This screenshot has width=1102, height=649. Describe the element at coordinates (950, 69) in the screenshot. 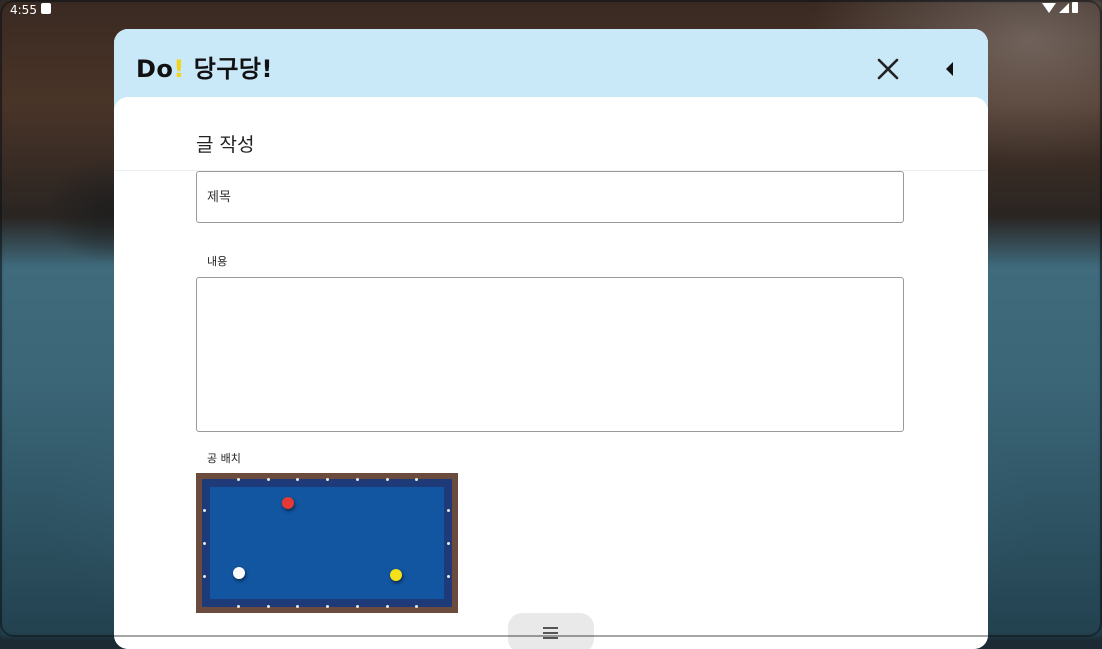

I see `back-triangle-icon` at that location.